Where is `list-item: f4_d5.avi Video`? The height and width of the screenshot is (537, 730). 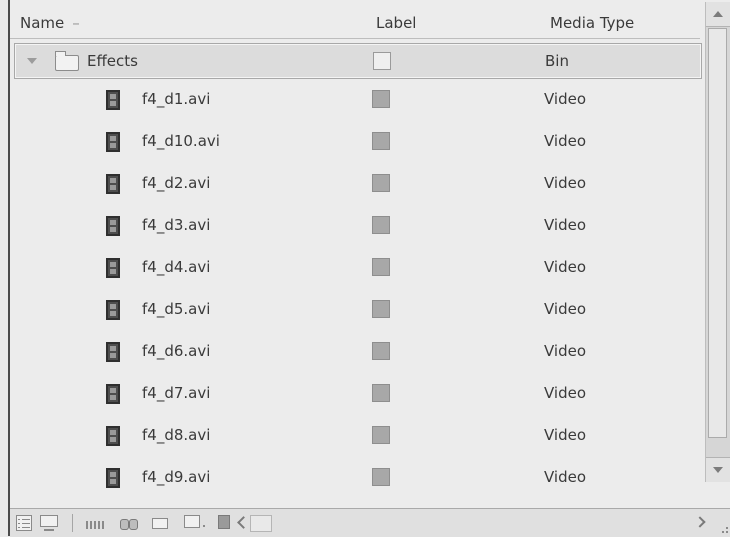 list-item: f4_d5.avi Video is located at coordinates (358, 310).